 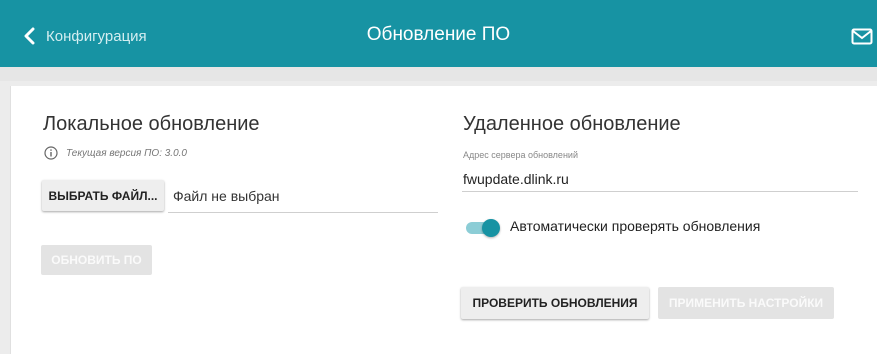 I want to click on sub-bar, so click(x=438, y=74).